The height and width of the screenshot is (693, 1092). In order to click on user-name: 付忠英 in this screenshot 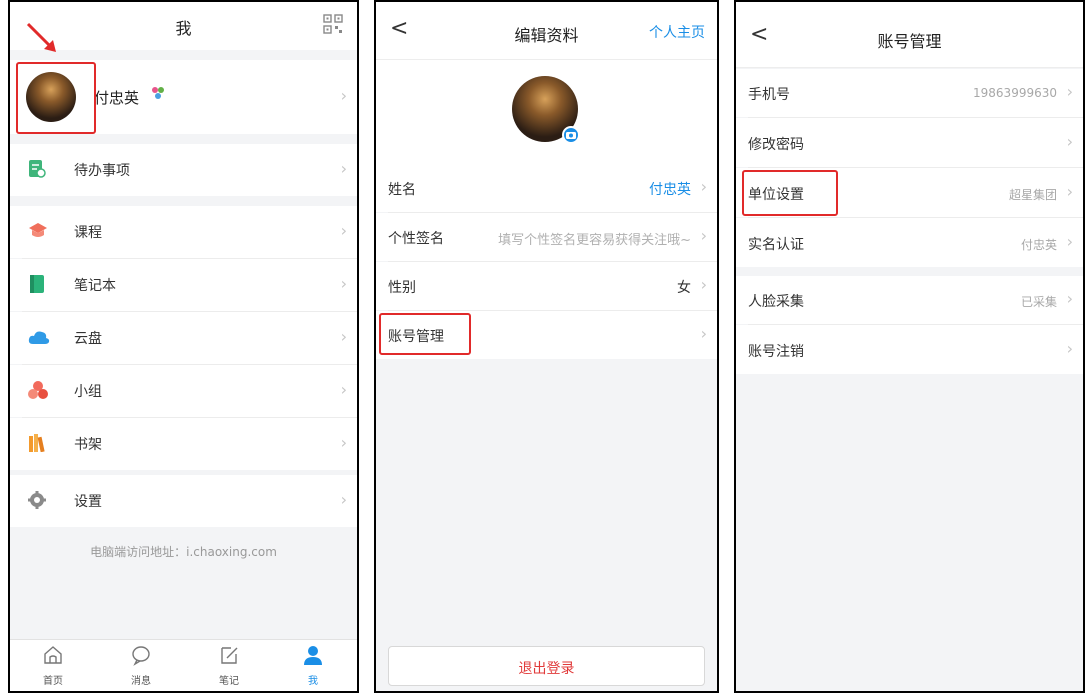, I will do `click(117, 98)`.